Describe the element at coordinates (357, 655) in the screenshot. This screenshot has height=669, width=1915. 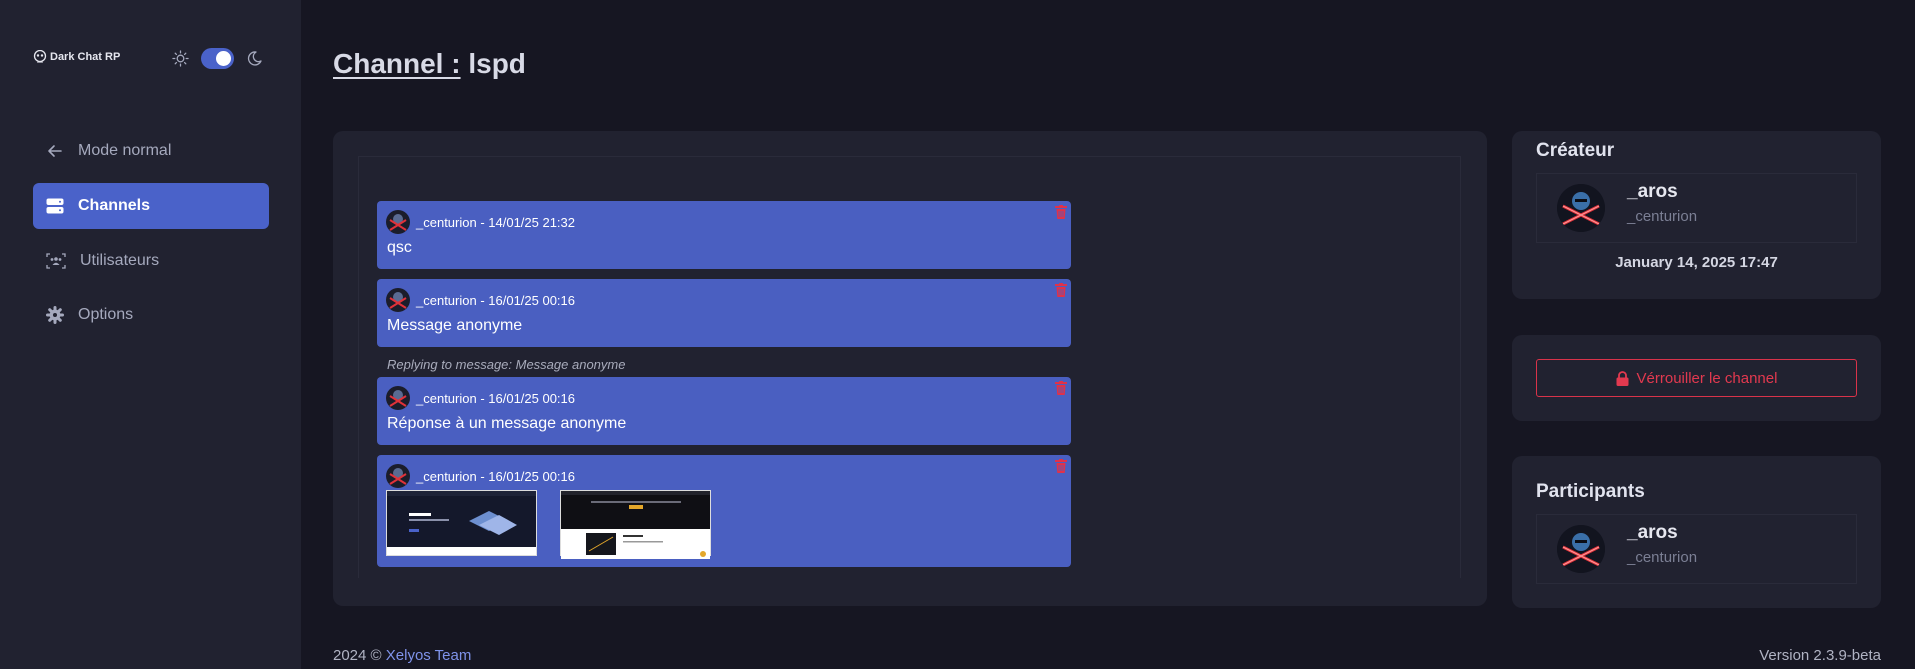
I see `copyright-text: 2024 ©` at that location.